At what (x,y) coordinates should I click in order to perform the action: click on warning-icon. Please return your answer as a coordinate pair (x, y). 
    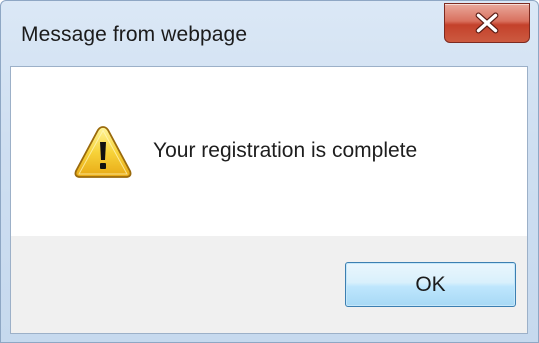
    Looking at the image, I should click on (103, 152).